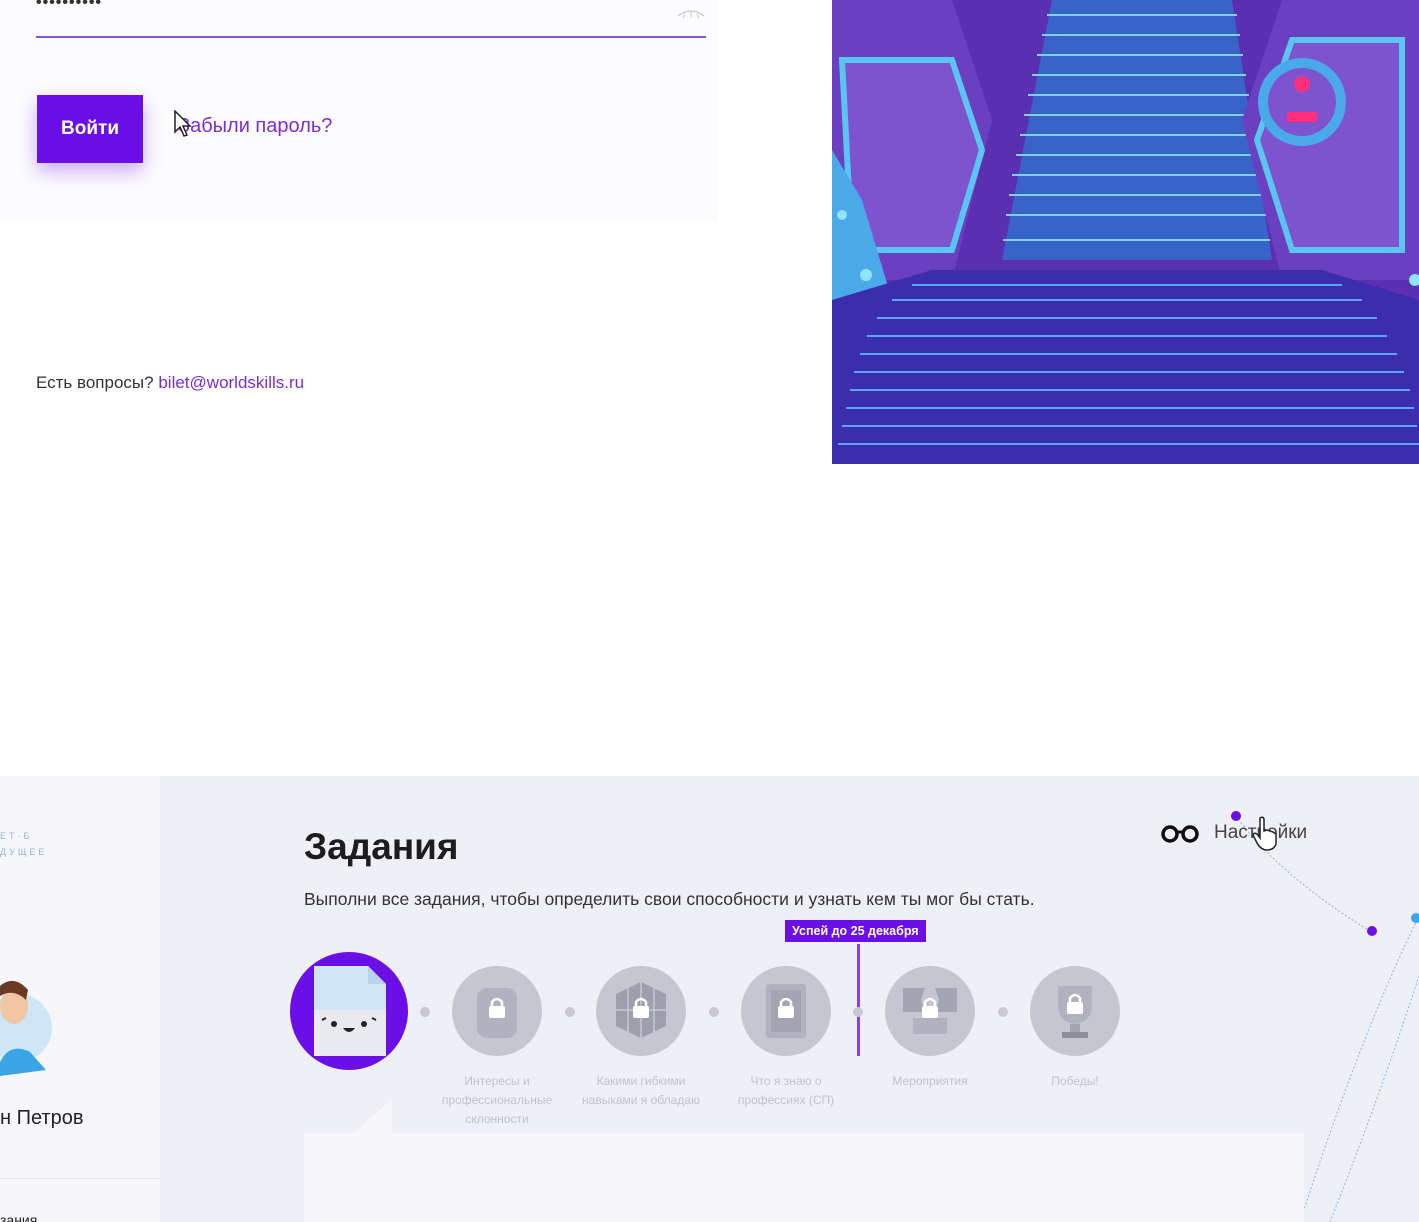 The height and width of the screenshot is (1222, 1419). What do you see at coordinates (95, 382) in the screenshot?
I see `questions-text: Есть вопросы?` at bounding box center [95, 382].